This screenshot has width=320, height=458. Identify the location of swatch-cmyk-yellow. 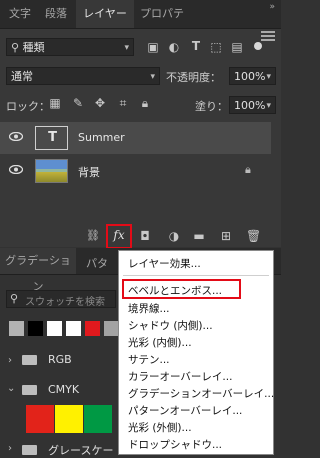
(69, 419).